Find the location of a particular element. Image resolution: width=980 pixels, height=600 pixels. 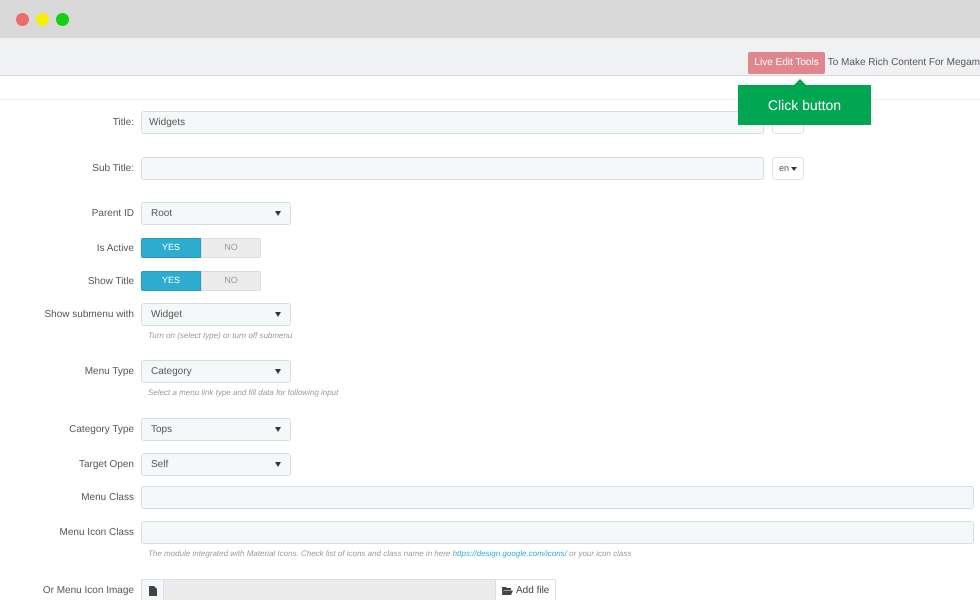

language-dropdown: en is located at coordinates (788, 168).